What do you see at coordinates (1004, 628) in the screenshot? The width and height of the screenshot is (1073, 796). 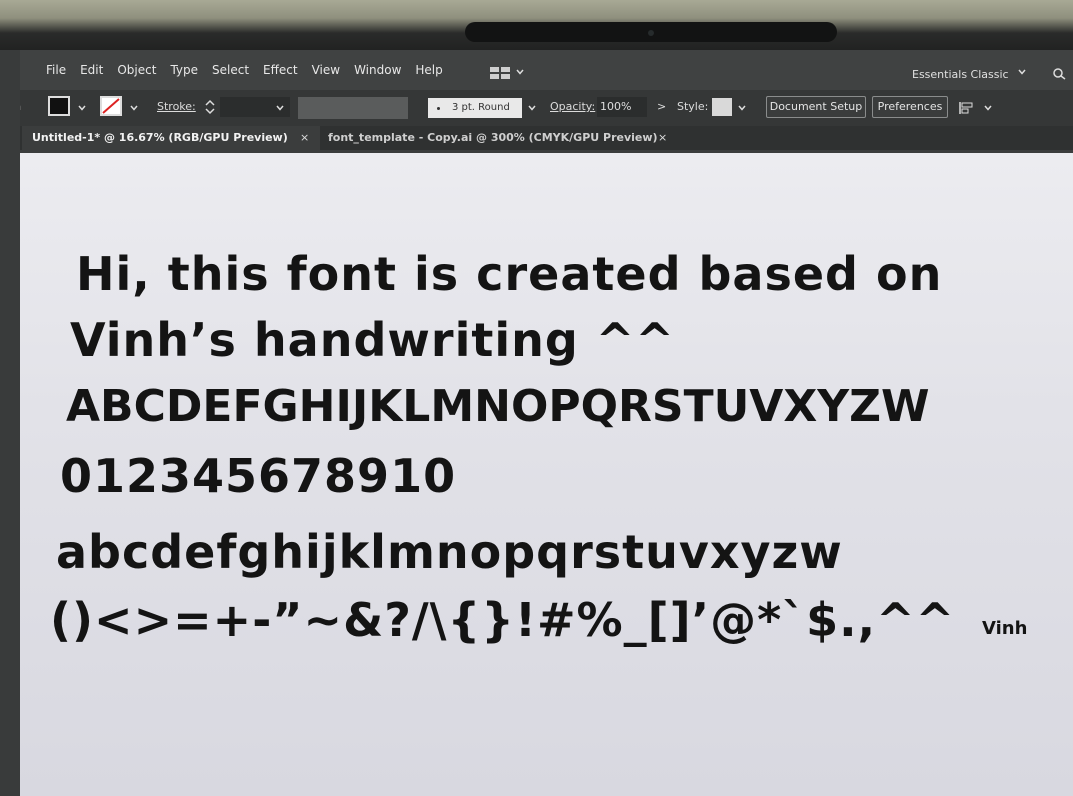 I see `signature-vinh: Vinh` at bounding box center [1004, 628].